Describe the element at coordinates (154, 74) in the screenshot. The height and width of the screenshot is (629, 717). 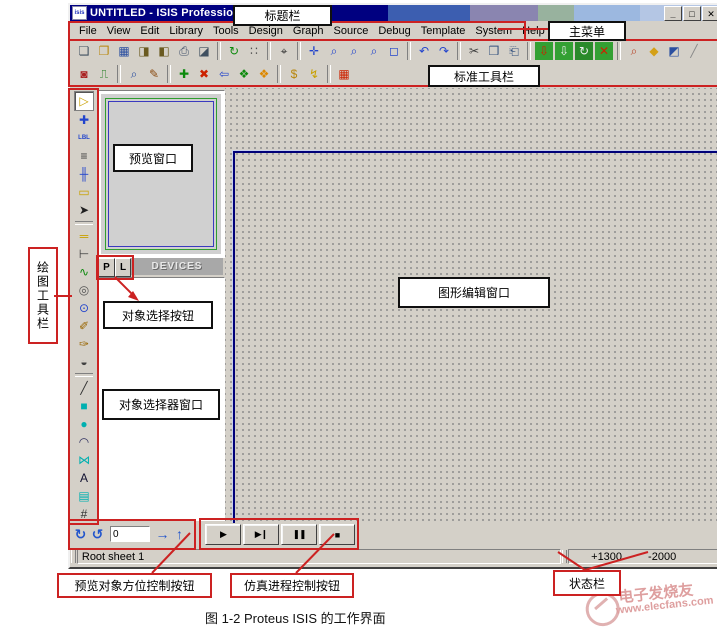
I see `property-assignment-icon: ✎` at that location.